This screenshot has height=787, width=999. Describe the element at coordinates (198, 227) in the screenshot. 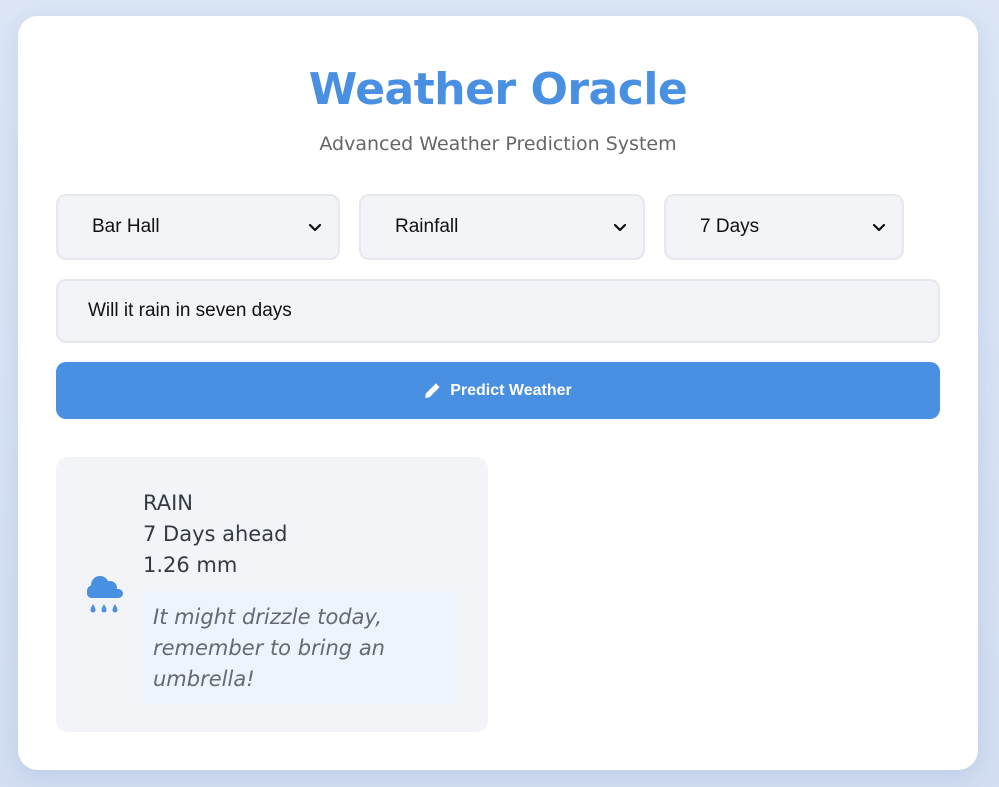

I see `location-select: Bar Hall` at that location.